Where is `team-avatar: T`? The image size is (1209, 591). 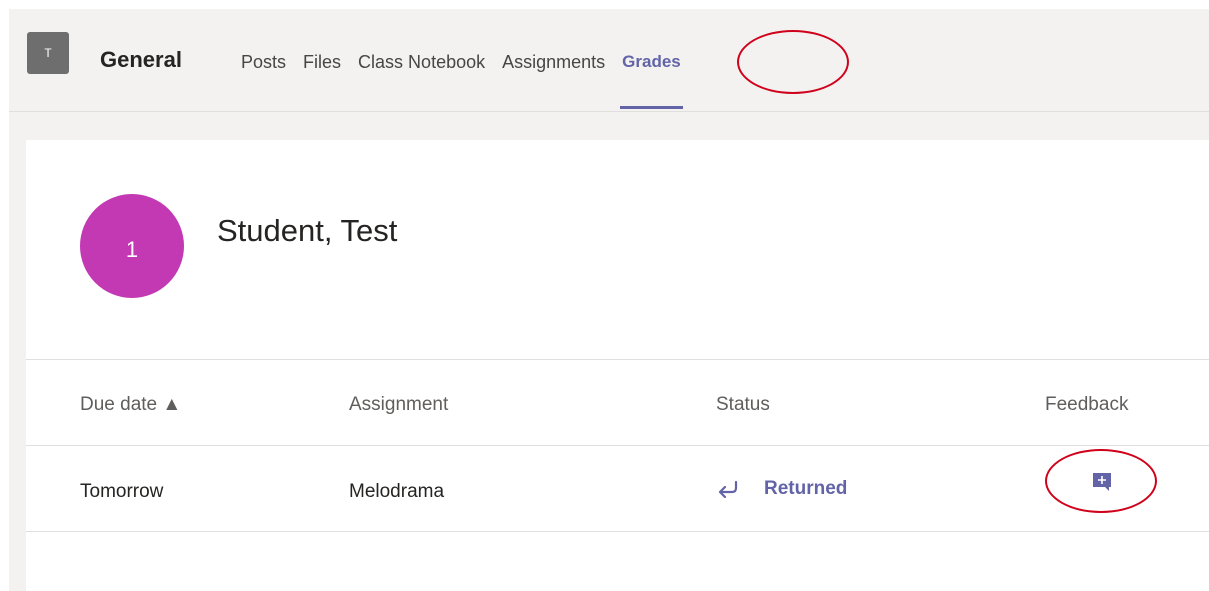
team-avatar: T is located at coordinates (48, 53).